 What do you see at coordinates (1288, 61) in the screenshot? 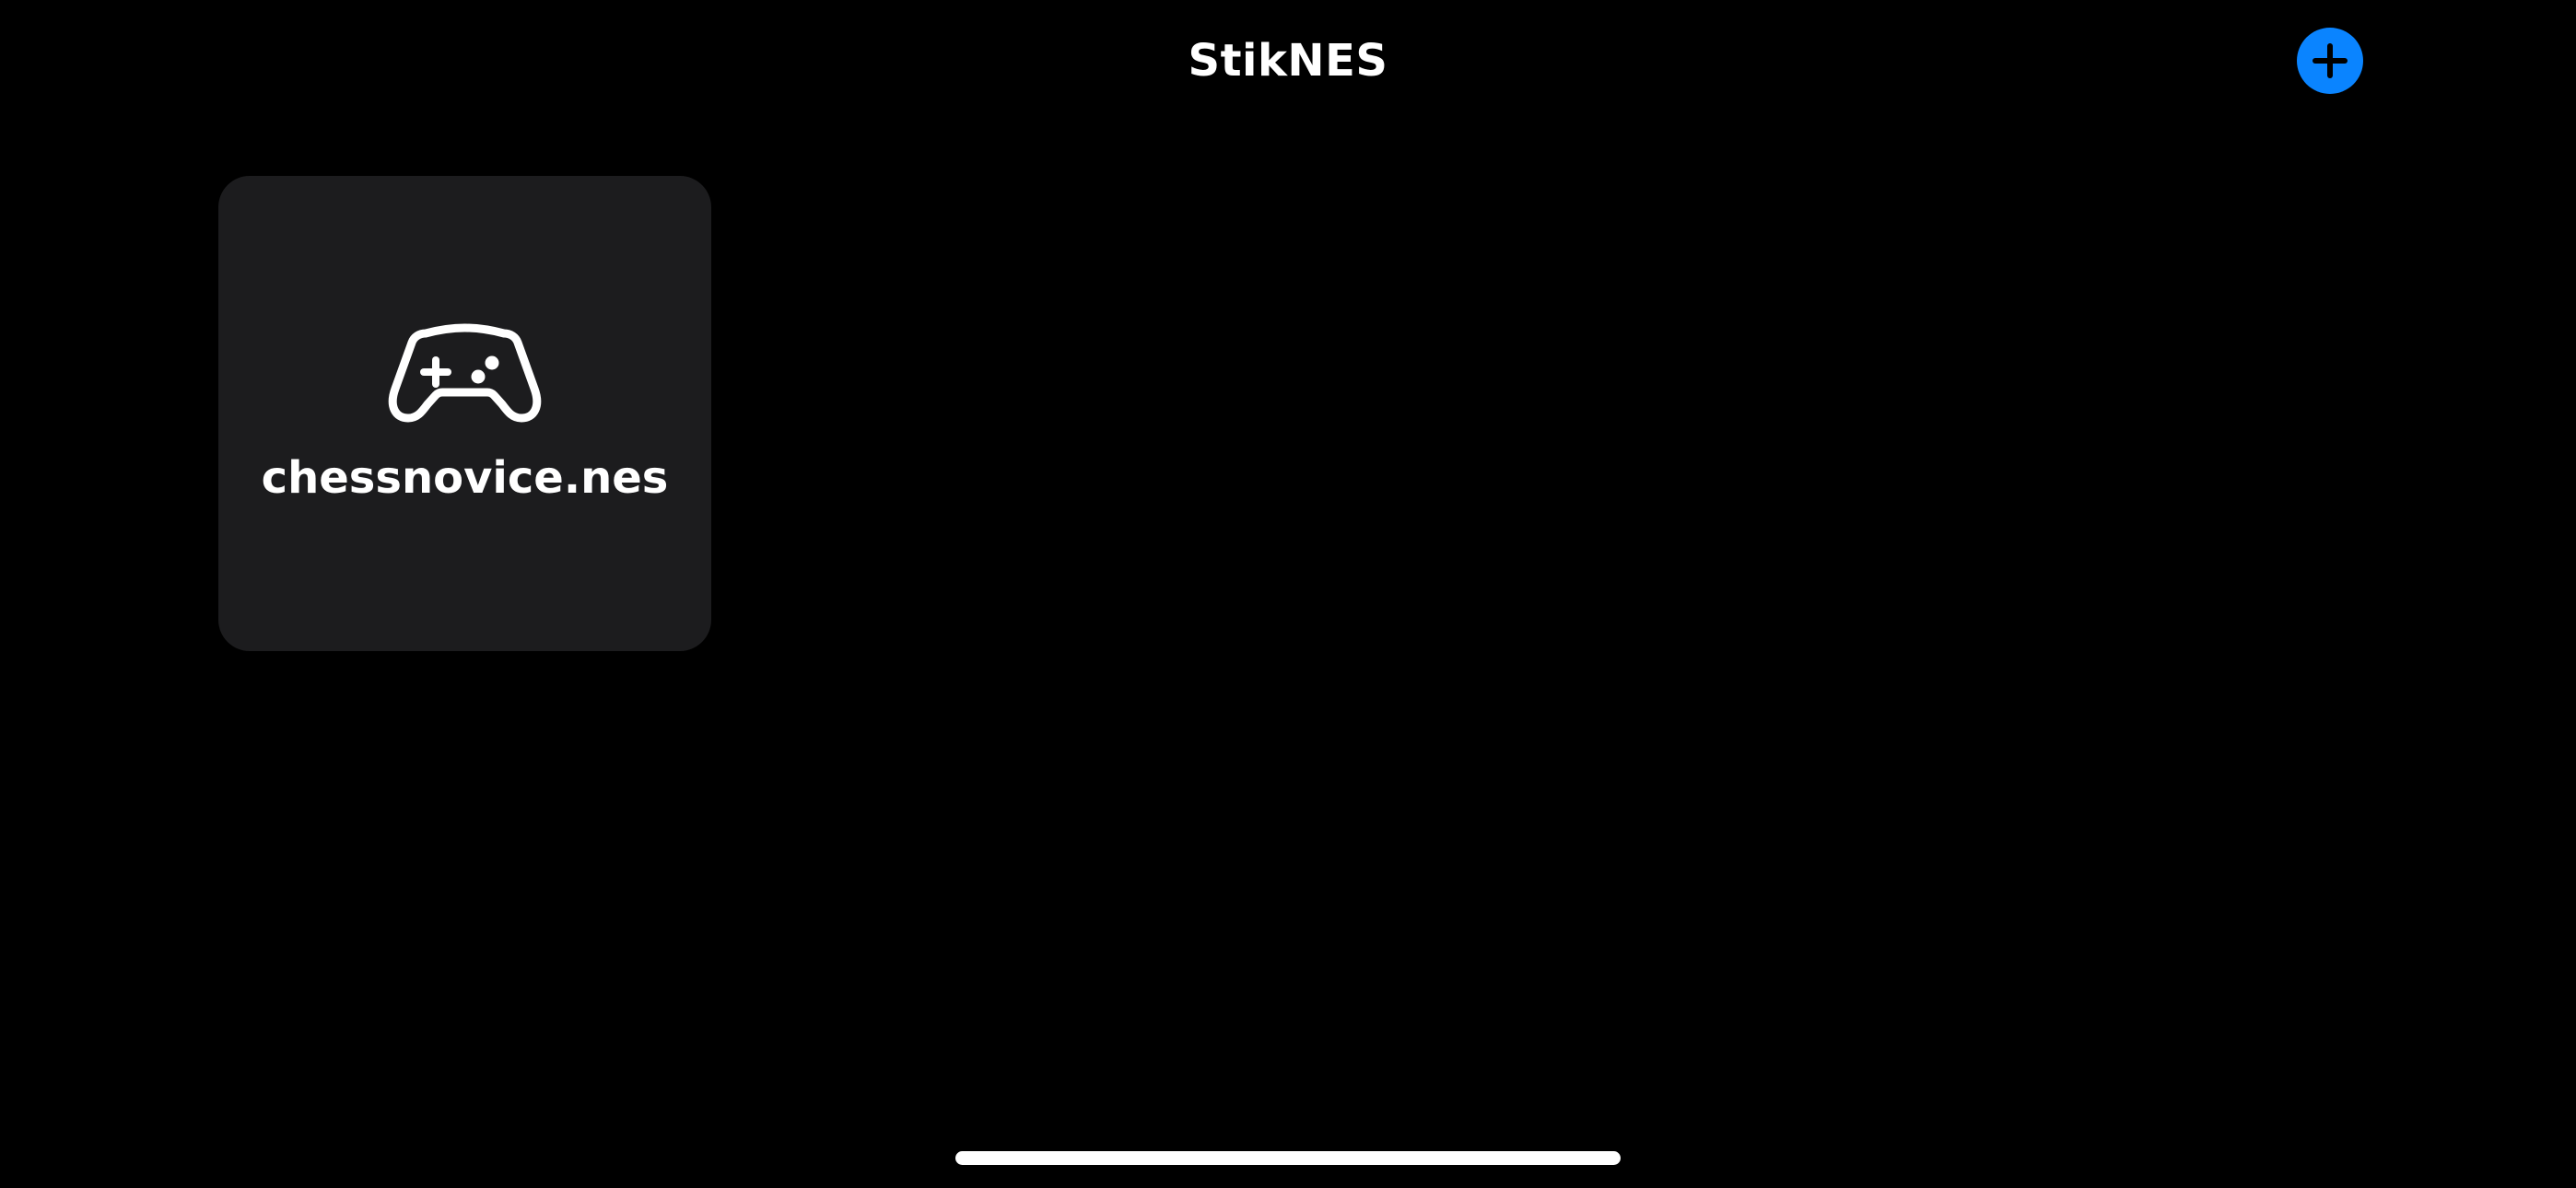
I see `page-title: StikNES` at bounding box center [1288, 61].